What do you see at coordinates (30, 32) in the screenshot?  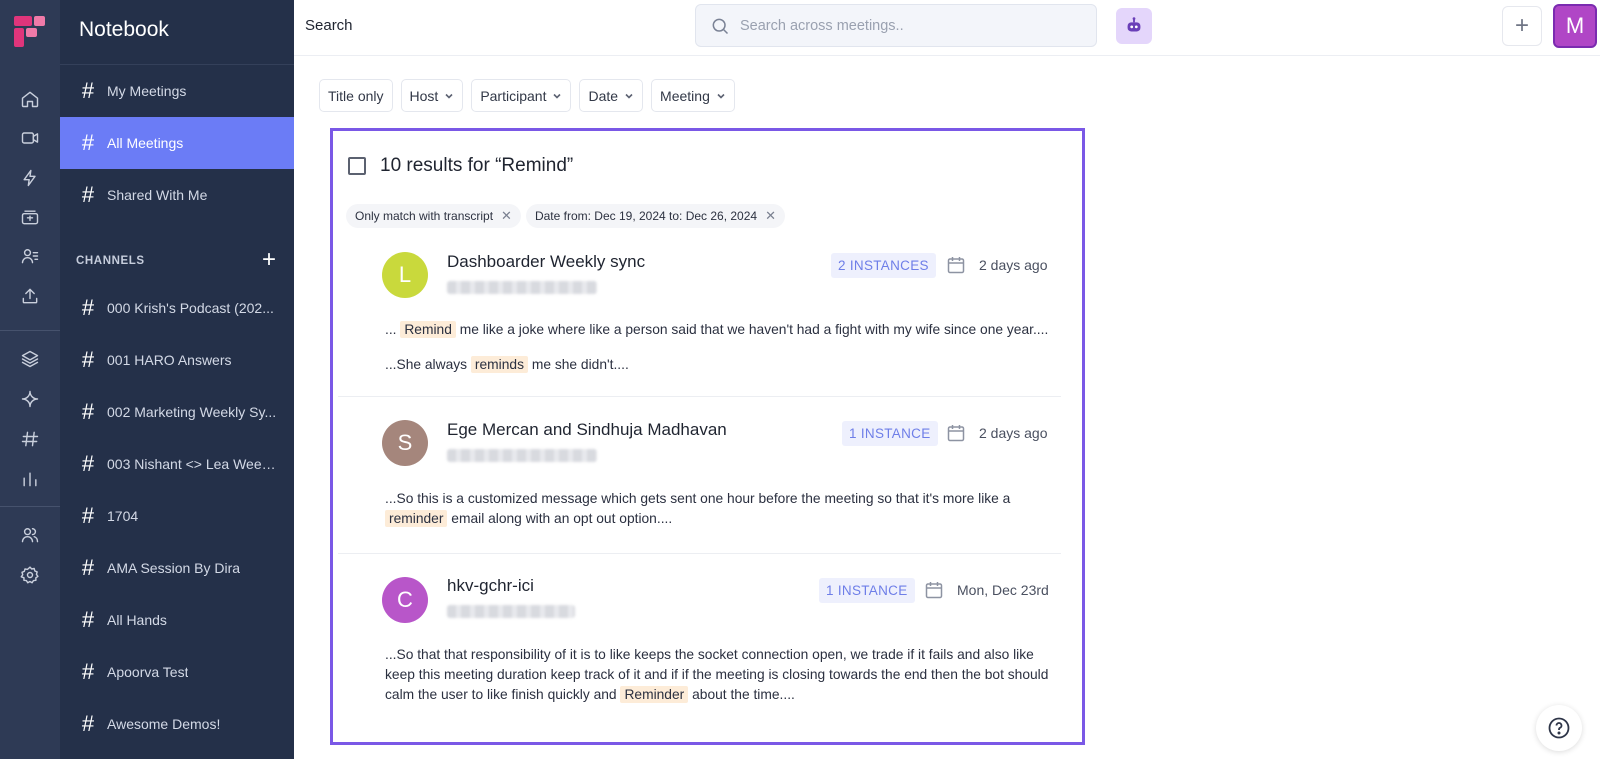 I see `app-logo-icon` at bounding box center [30, 32].